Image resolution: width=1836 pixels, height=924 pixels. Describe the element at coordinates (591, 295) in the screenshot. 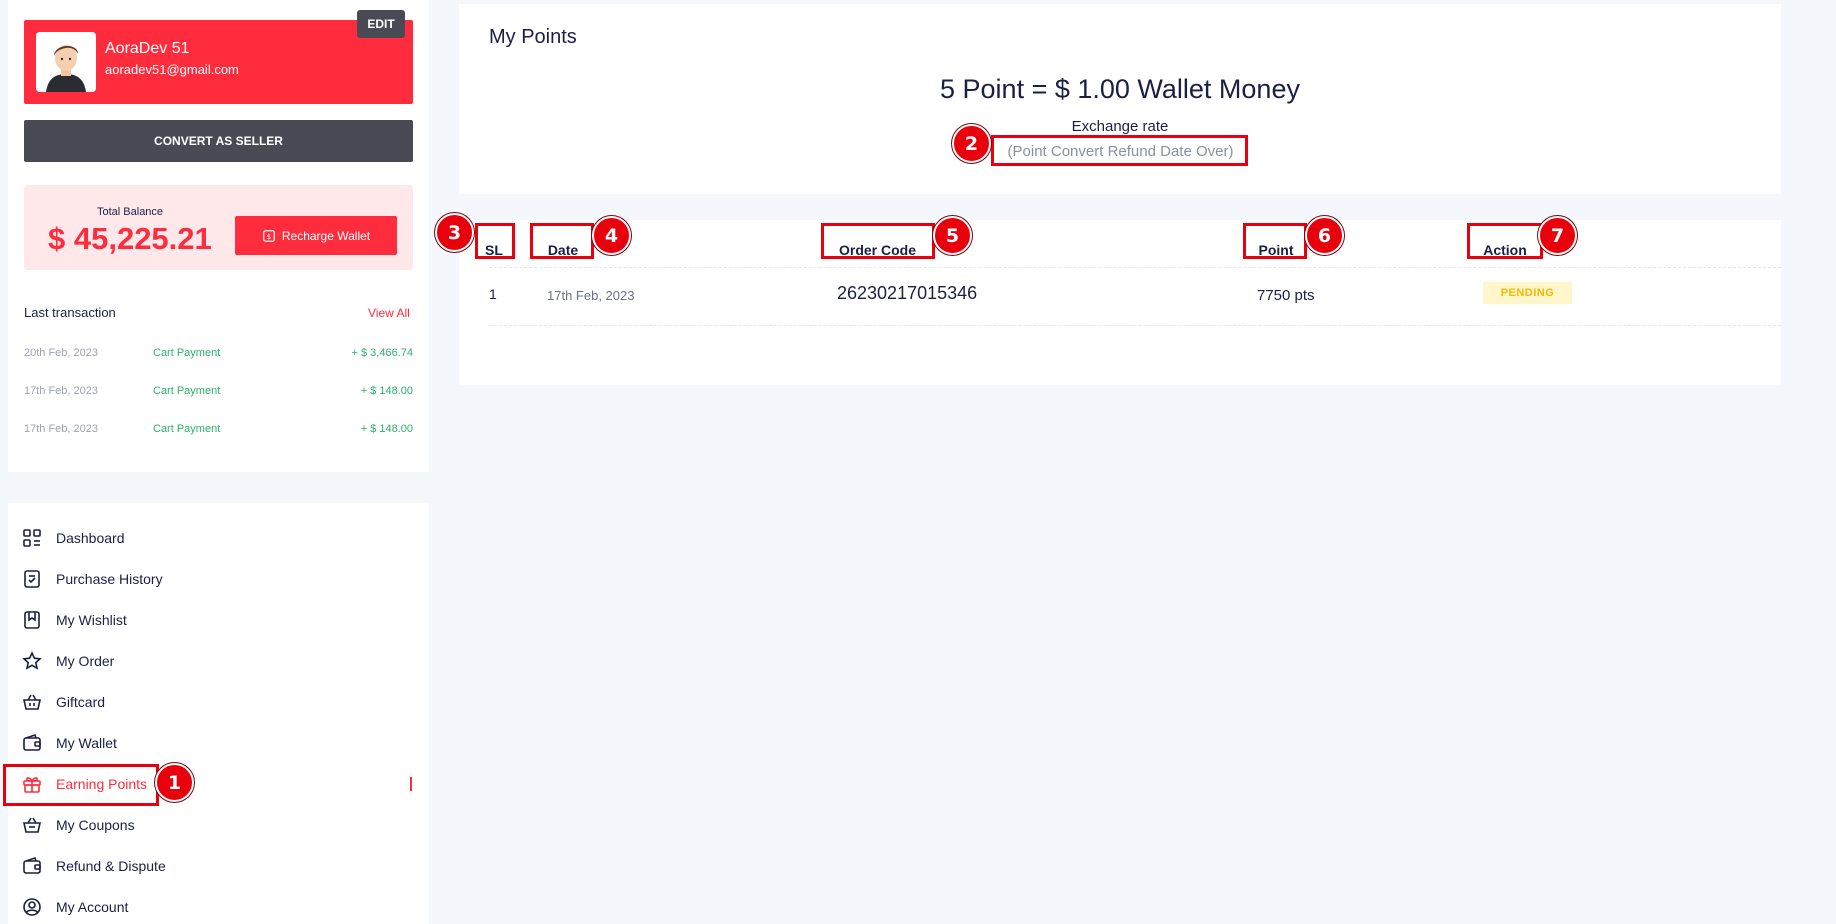

I see `cell-date: 17th Feb, 2023` at that location.